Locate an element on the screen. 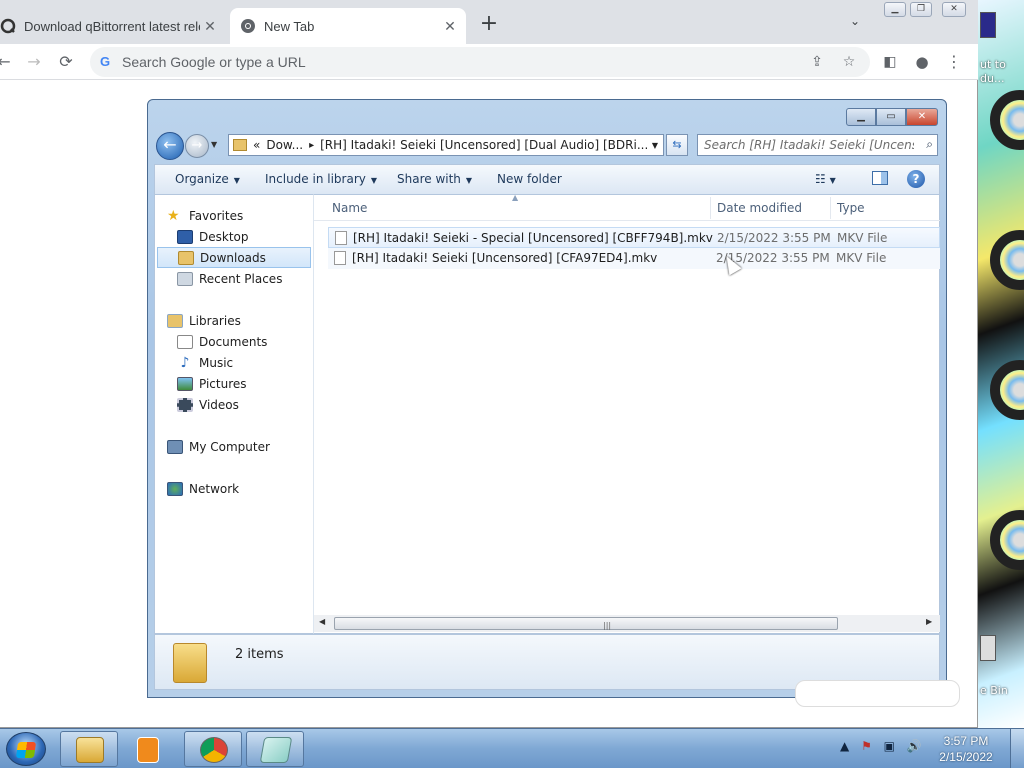  file-icon is located at coordinates (340, 258).